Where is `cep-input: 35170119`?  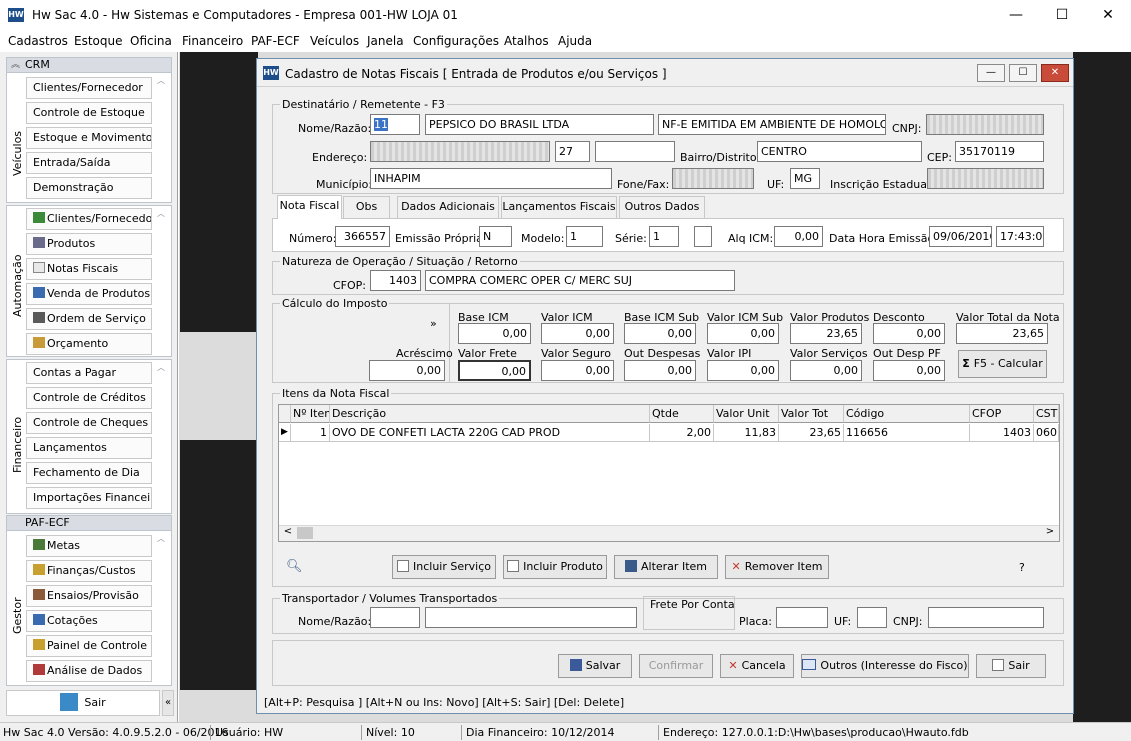 cep-input: 35170119 is located at coordinates (999, 151).